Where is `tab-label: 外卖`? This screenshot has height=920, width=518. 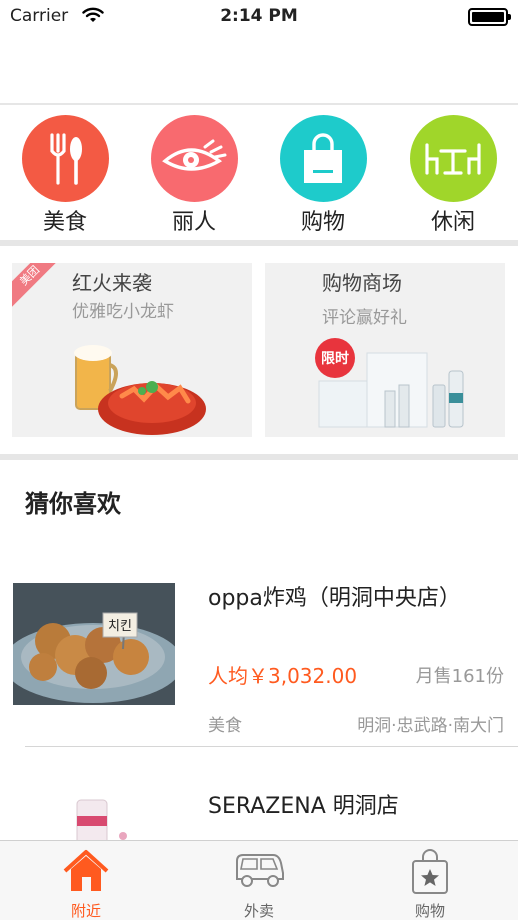 tab-label: 外卖 is located at coordinates (258, 911).